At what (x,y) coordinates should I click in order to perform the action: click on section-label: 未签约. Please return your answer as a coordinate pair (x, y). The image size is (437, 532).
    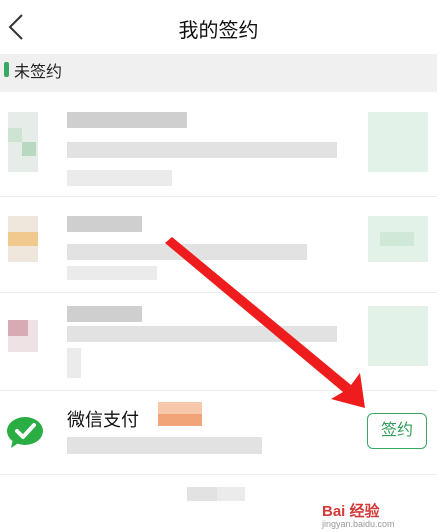
    Looking at the image, I should click on (38, 71).